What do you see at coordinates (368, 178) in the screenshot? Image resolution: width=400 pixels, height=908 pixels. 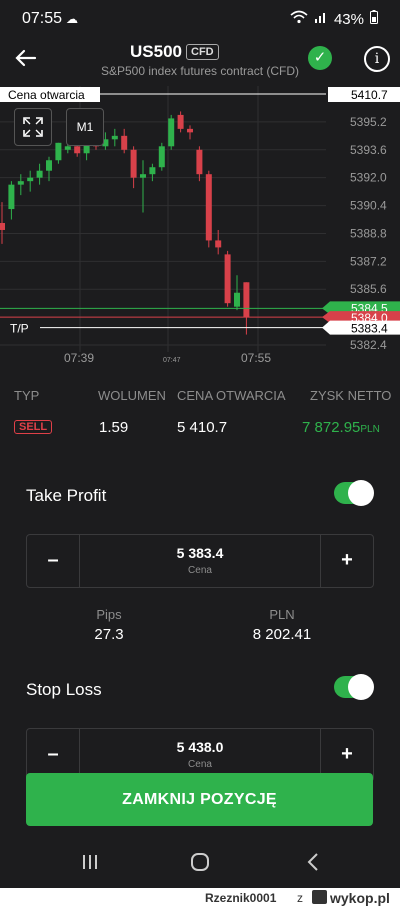 I see `y-tick-label: 5392.0` at bounding box center [368, 178].